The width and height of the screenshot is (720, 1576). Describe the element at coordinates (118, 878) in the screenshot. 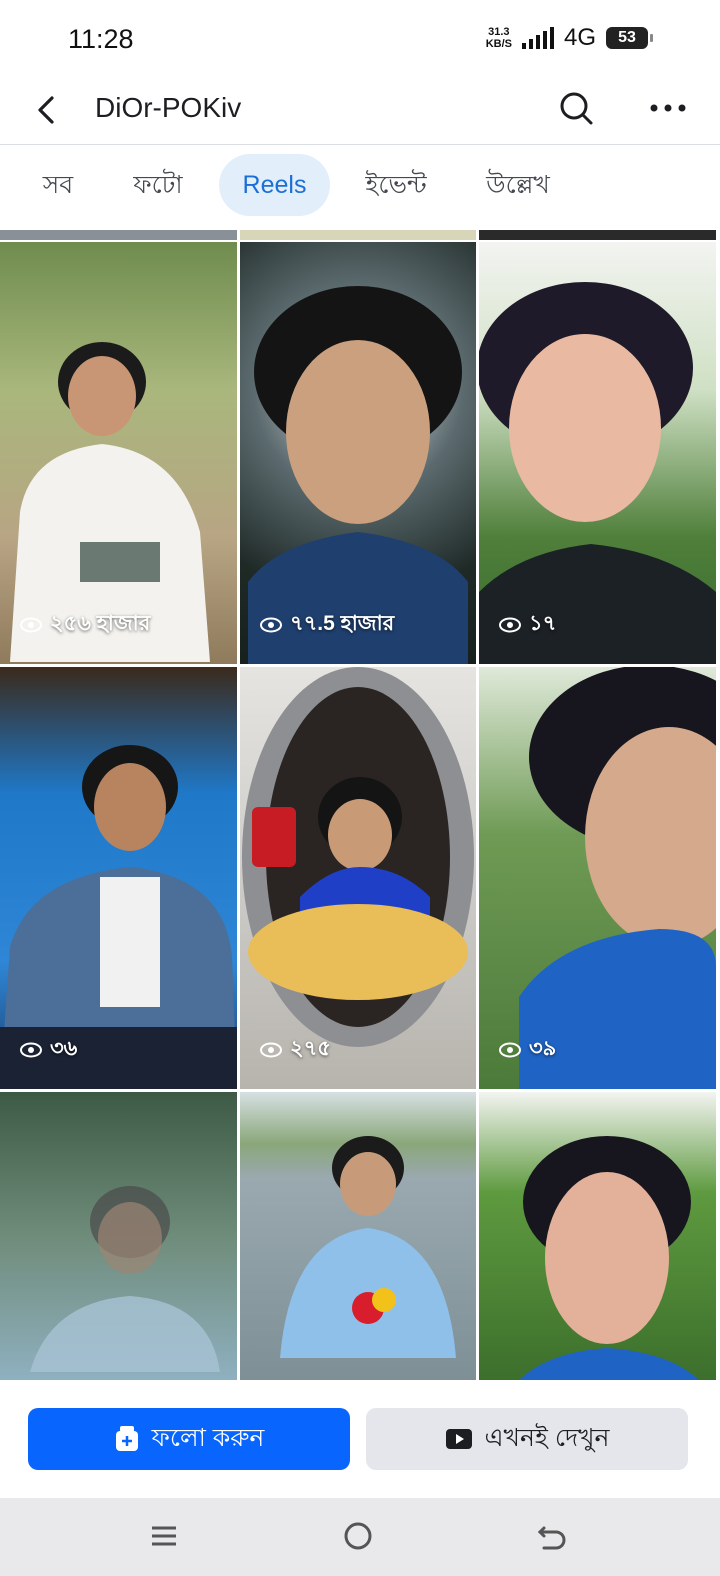

I see `reel-thumbnail: ৩৬` at that location.